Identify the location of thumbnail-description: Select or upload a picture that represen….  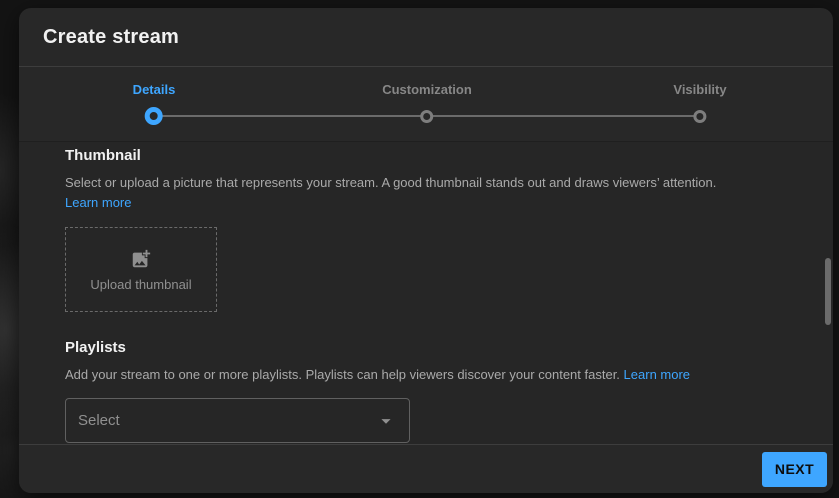
(409, 193).